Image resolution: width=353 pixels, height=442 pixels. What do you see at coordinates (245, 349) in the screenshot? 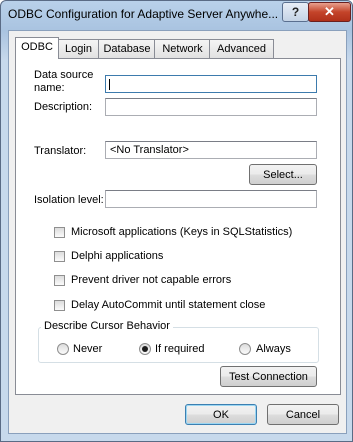
I see `cursor-always-radio` at bounding box center [245, 349].